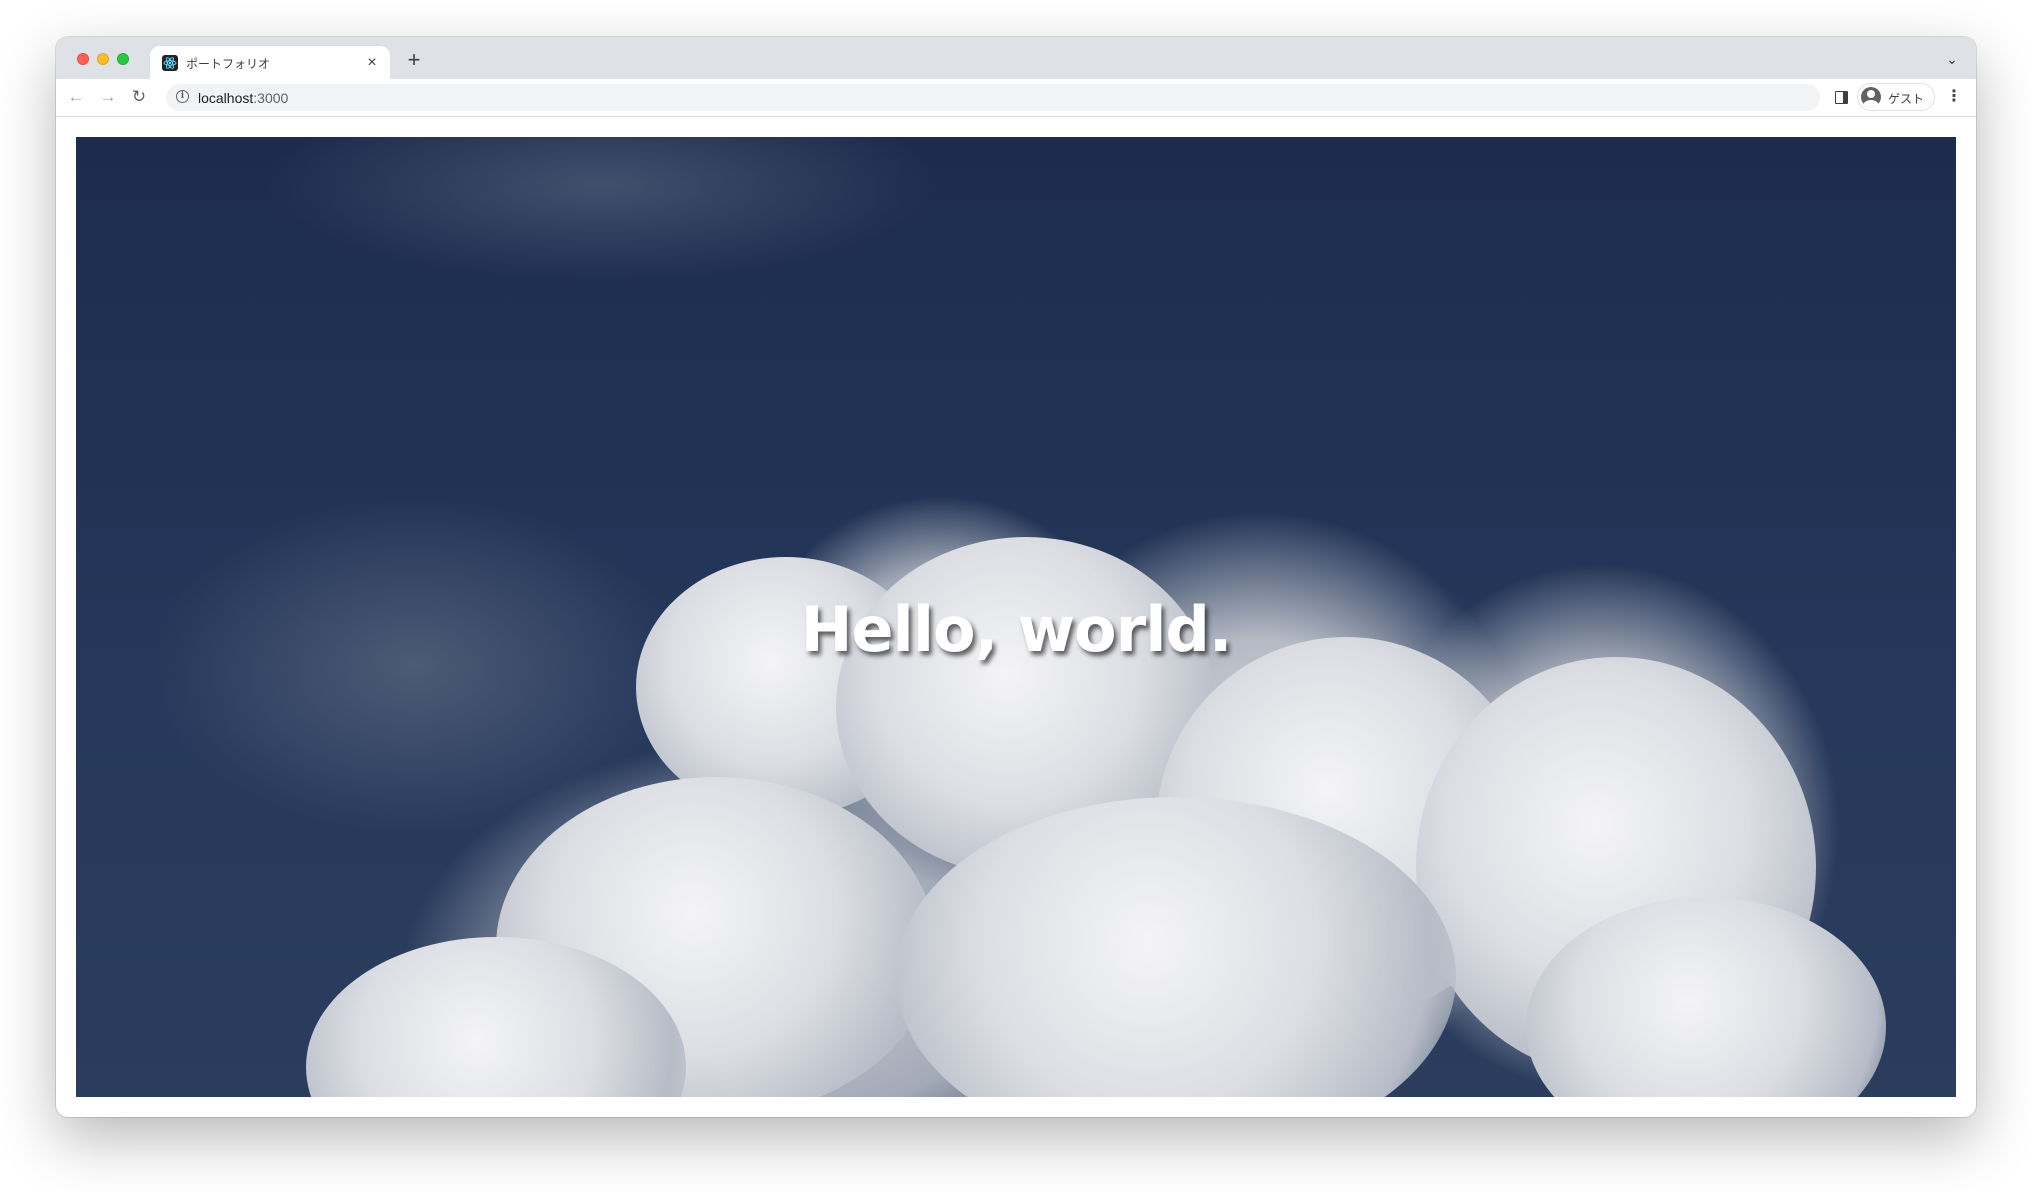  I want to click on close-window-button, so click(83, 59).